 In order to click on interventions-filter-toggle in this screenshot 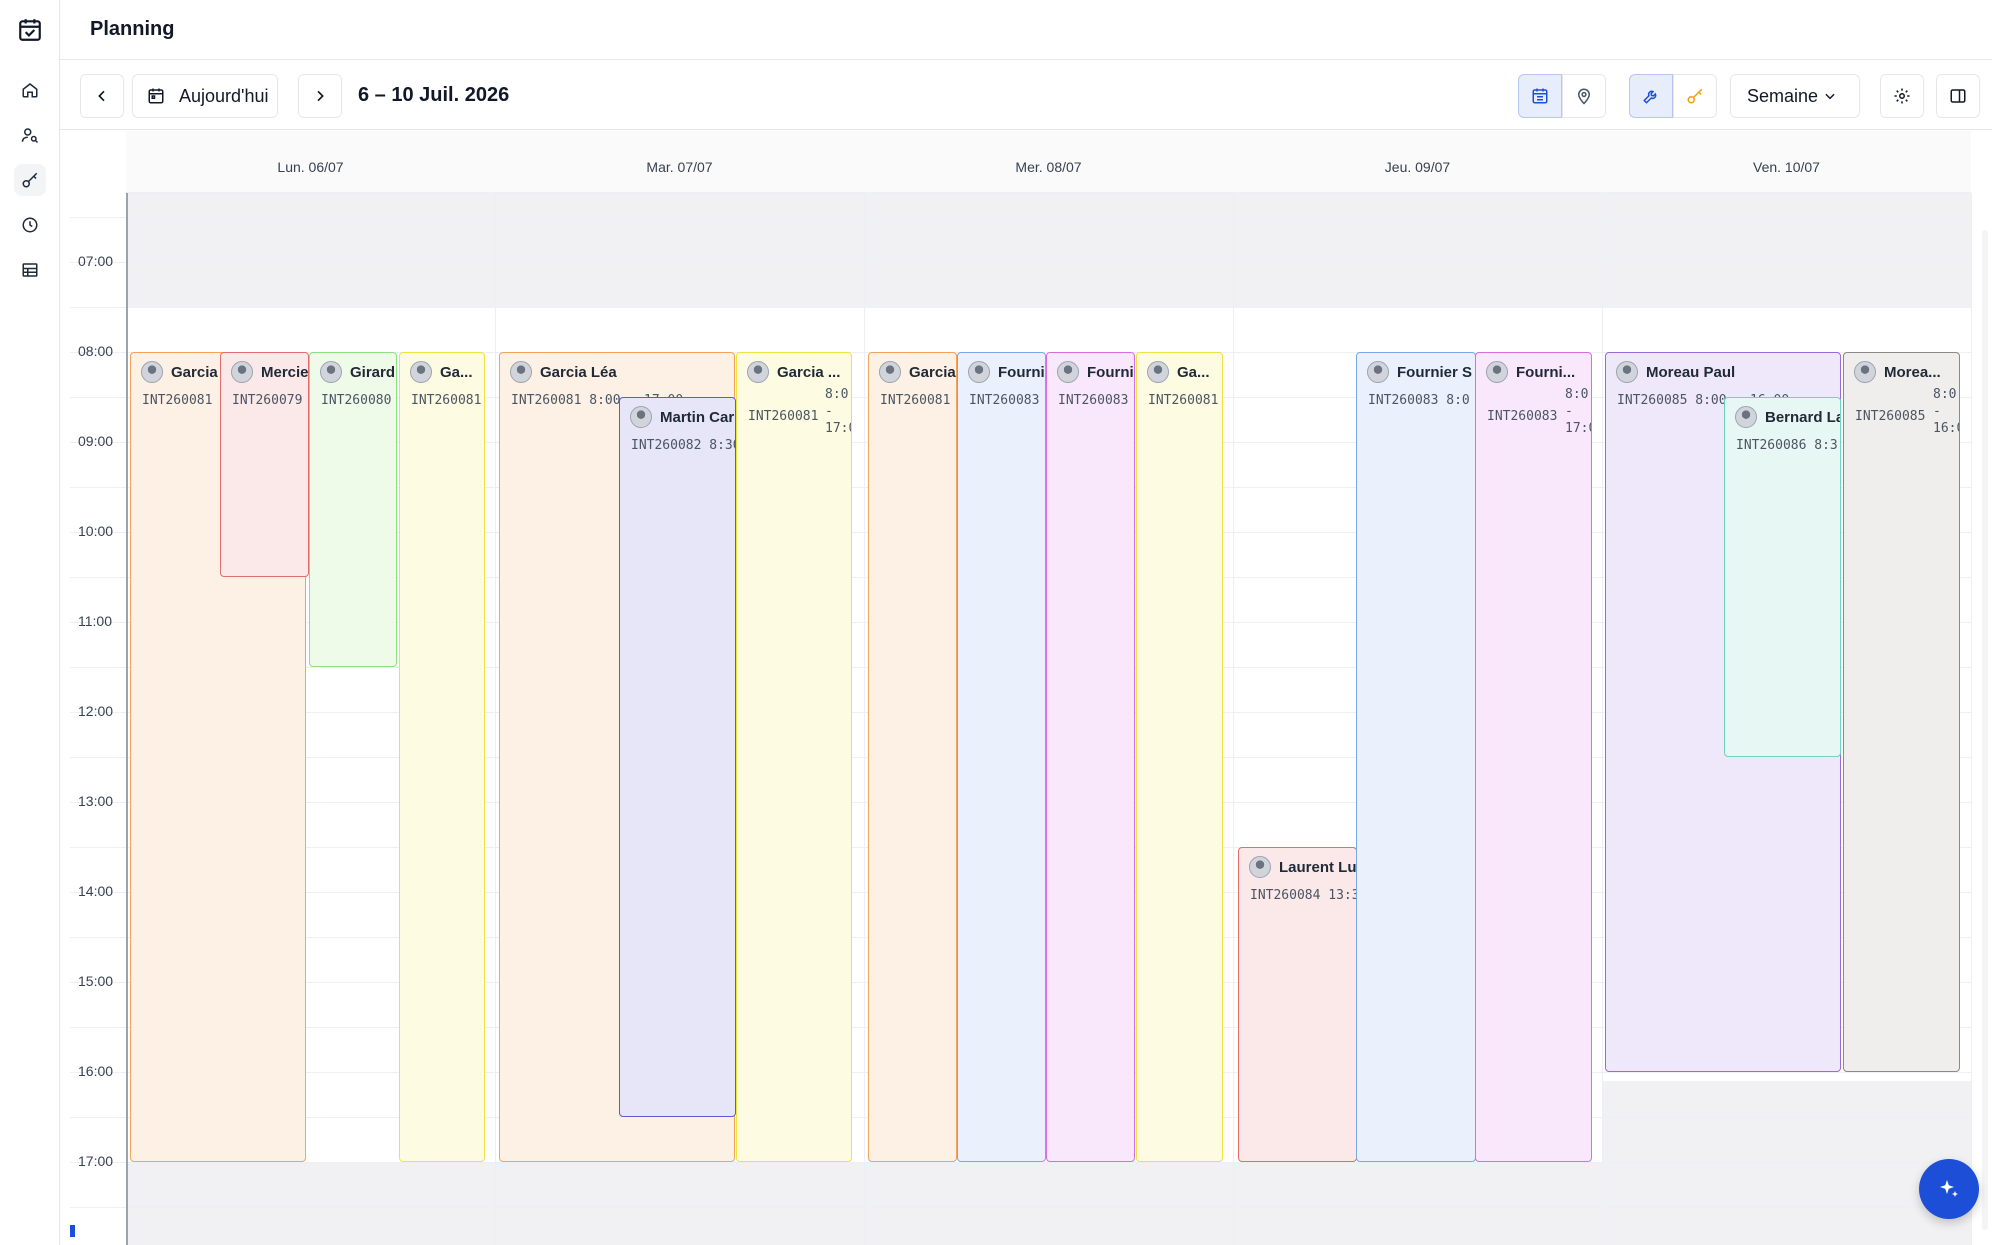, I will do `click(1651, 96)`.